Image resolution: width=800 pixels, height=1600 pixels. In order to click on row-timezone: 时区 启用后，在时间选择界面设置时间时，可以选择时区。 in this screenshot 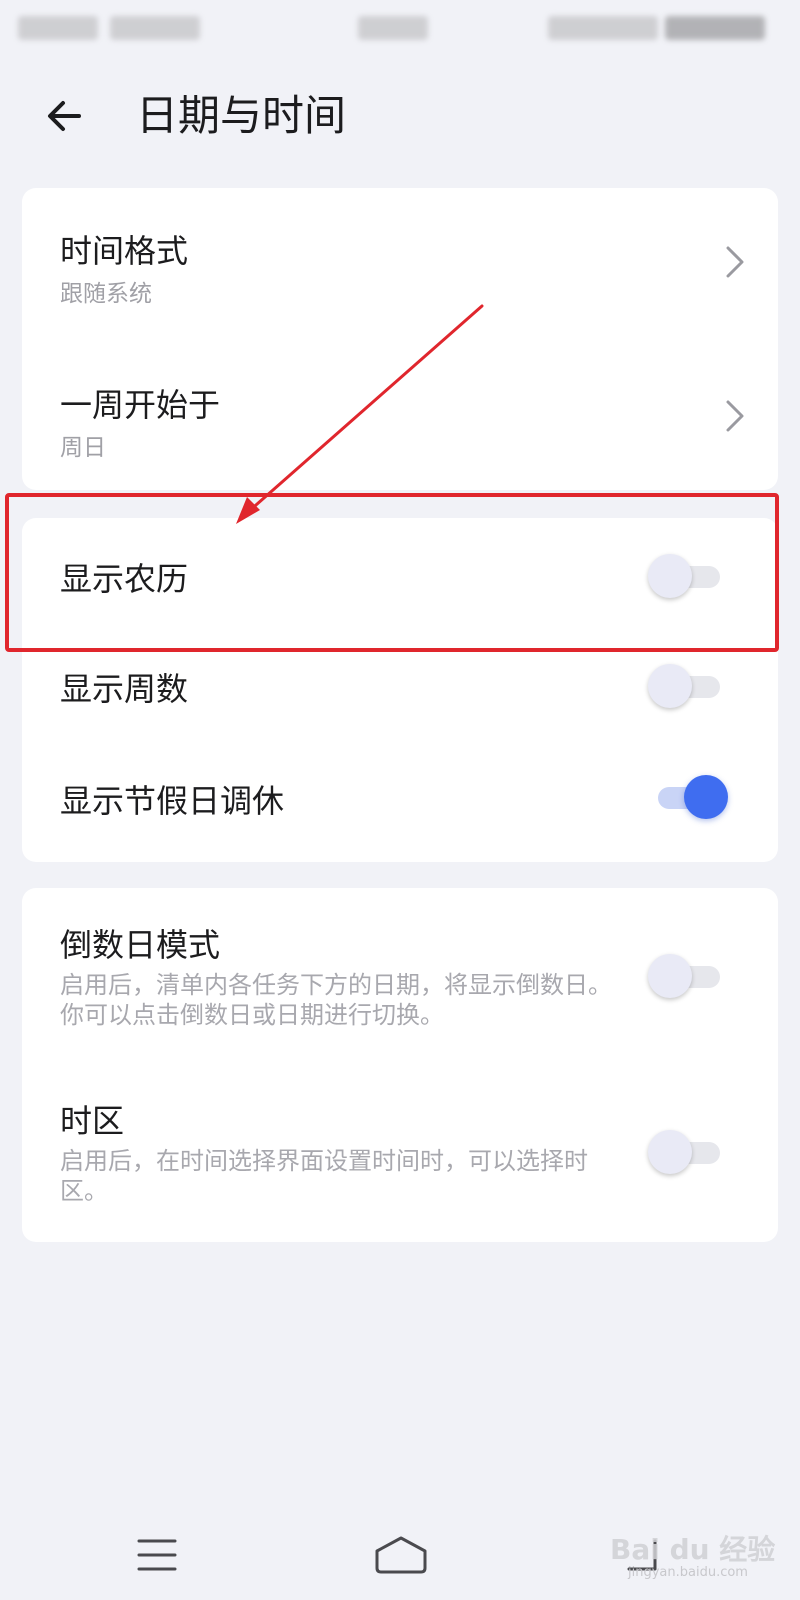, I will do `click(400, 1153)`.